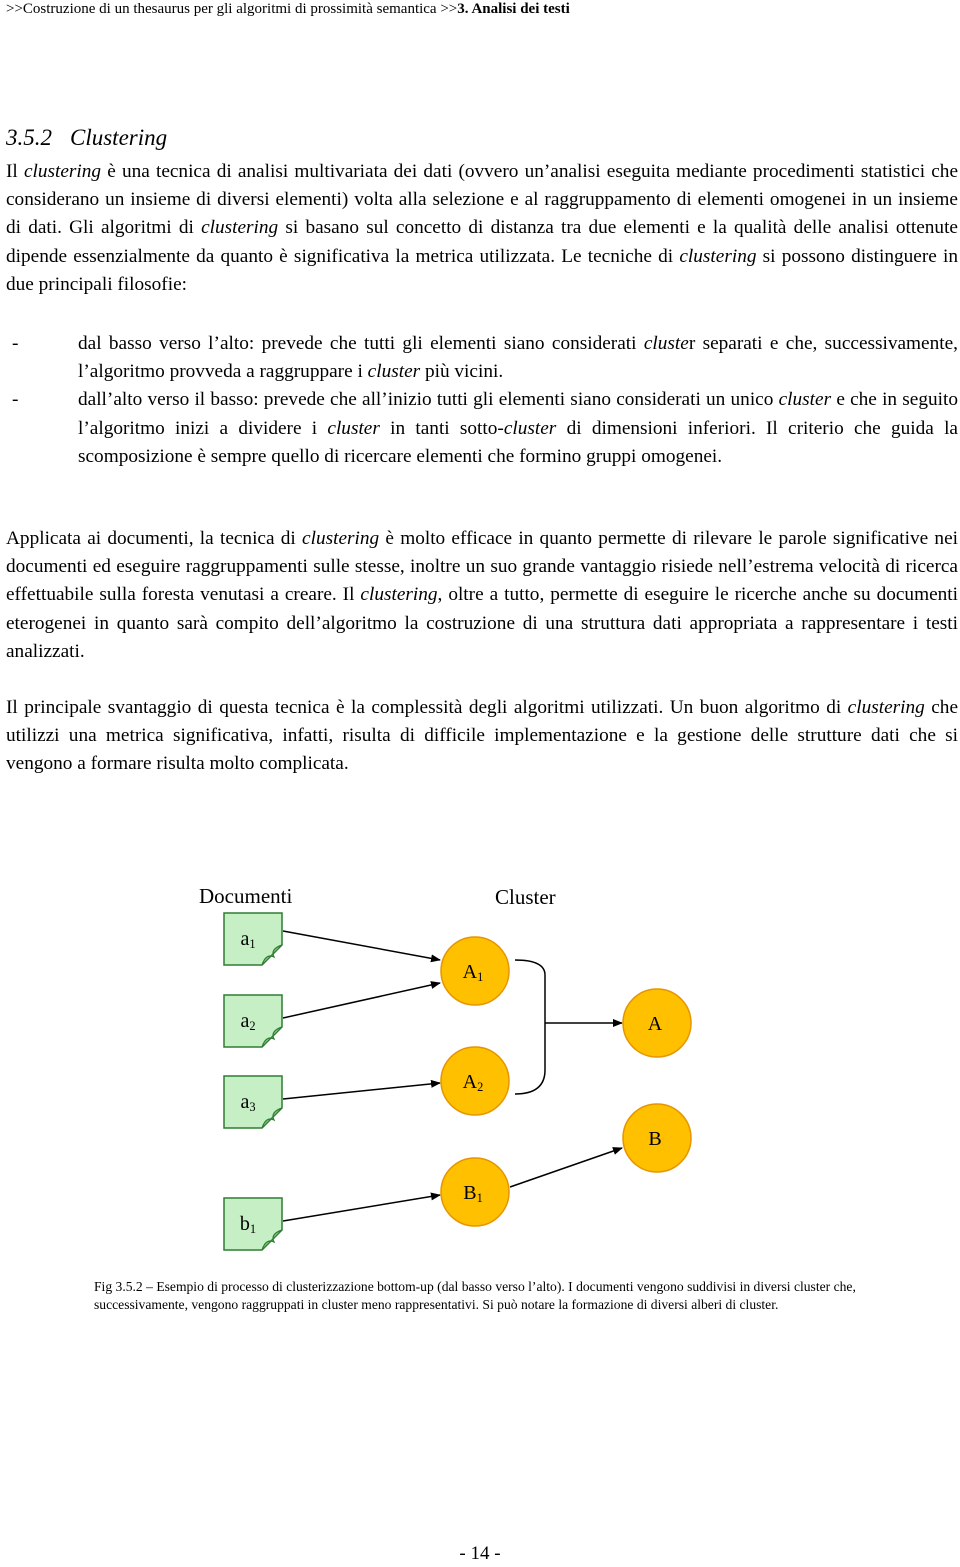 This screenshot has width=960, height=1567. I want to click on edge-b1-B1, so click(361, 1207).